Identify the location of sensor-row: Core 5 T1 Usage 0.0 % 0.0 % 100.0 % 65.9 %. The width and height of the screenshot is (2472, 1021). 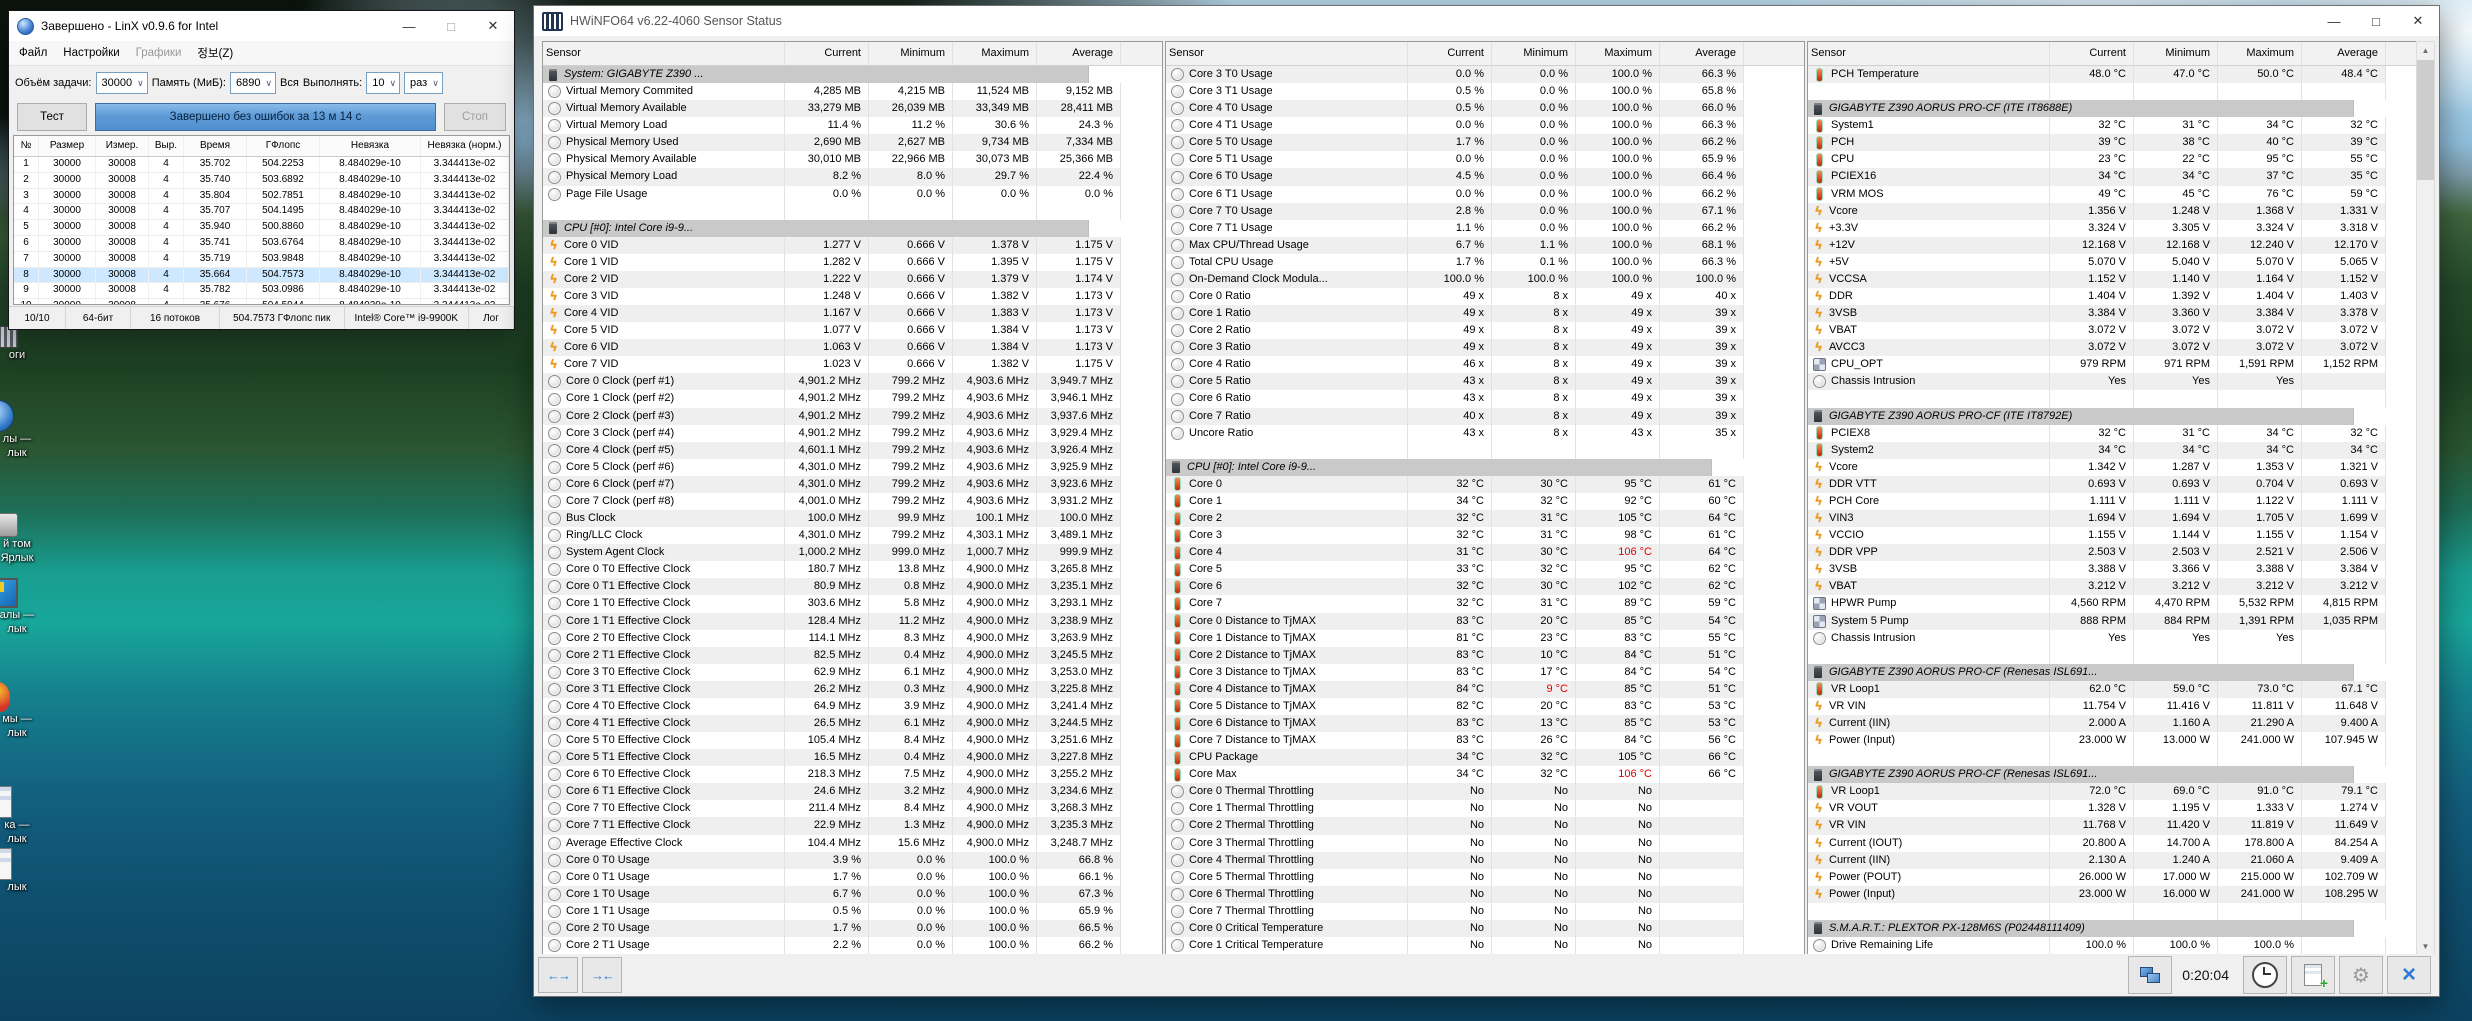
(1485, 160).